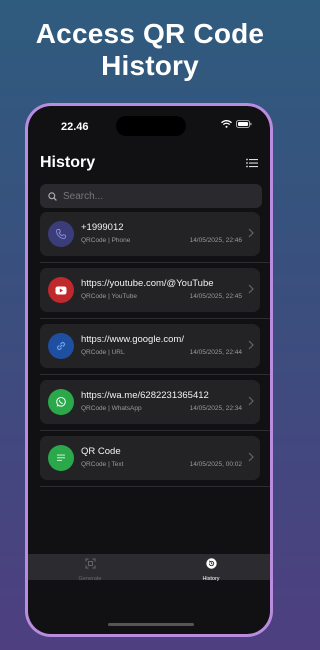 The height and width of the screenshot is (650, 320). Describe the element at coordinates (211, 563) in the screenshot. I see `history-icon` at that location.